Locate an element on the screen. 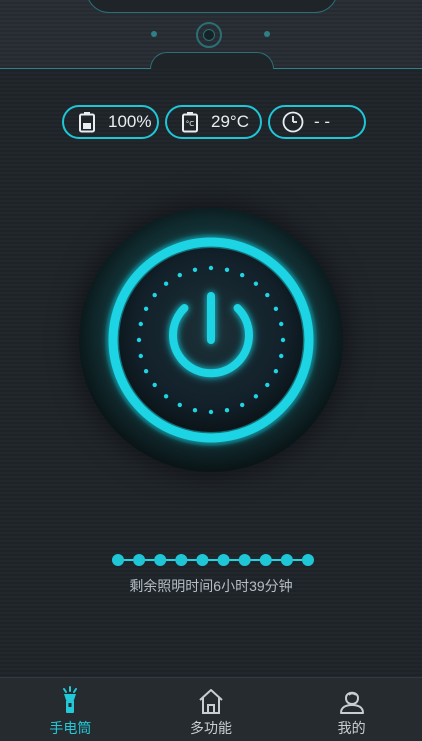 This screenshot has width=422, height=741. flashlight-icon is located at coordinates (70, 699).